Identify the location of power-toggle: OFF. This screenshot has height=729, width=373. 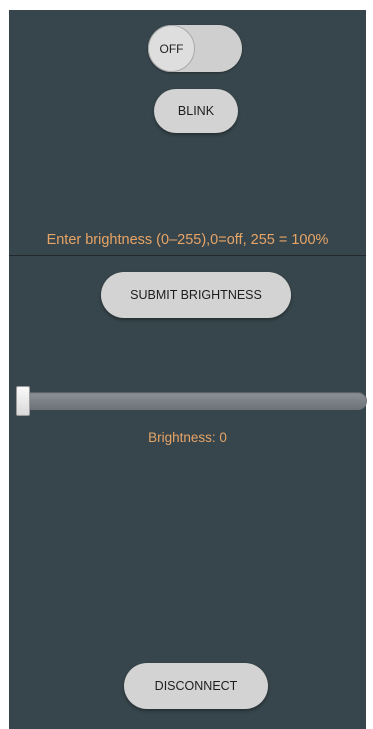
(195, 48).